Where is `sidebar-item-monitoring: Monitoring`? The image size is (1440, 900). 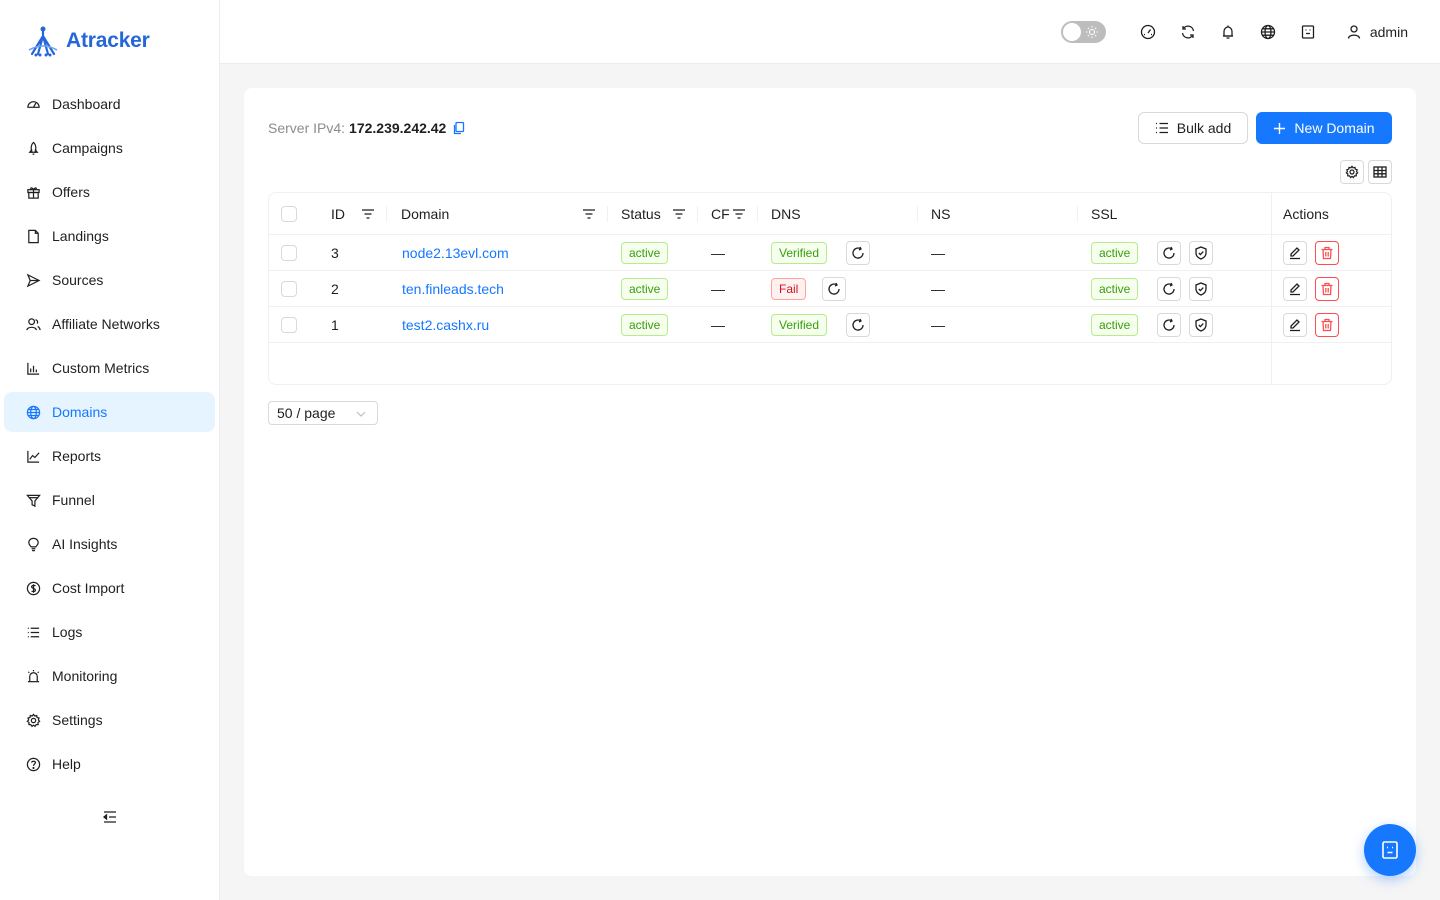
sidebar-item-monitoring: Monitoring is located at coordinates (109, 676).